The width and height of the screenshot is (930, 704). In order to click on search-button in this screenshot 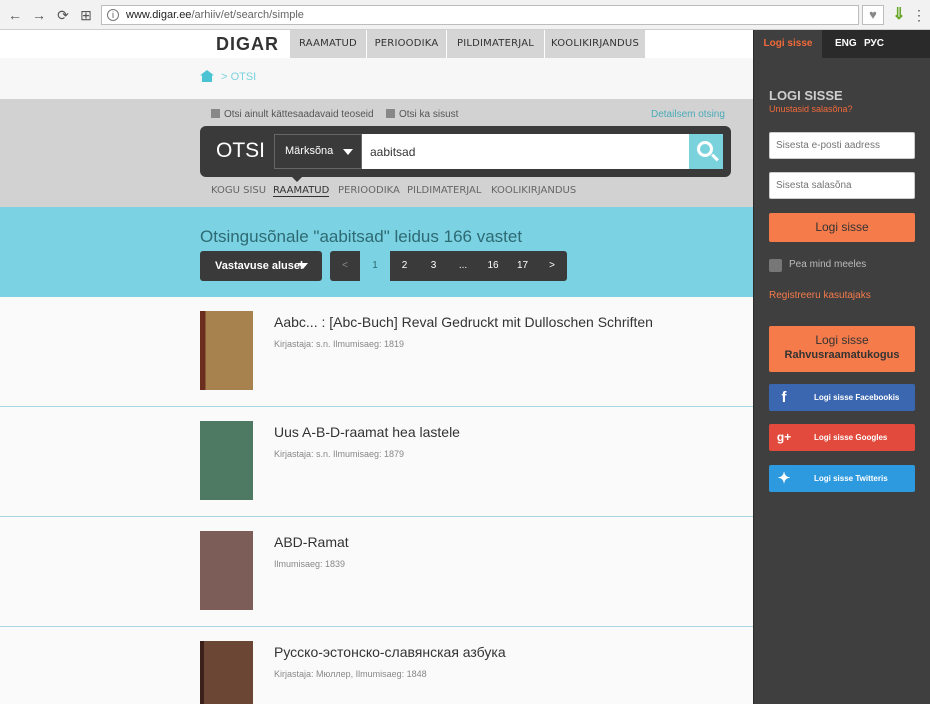, I will do `click(706, 151)`.